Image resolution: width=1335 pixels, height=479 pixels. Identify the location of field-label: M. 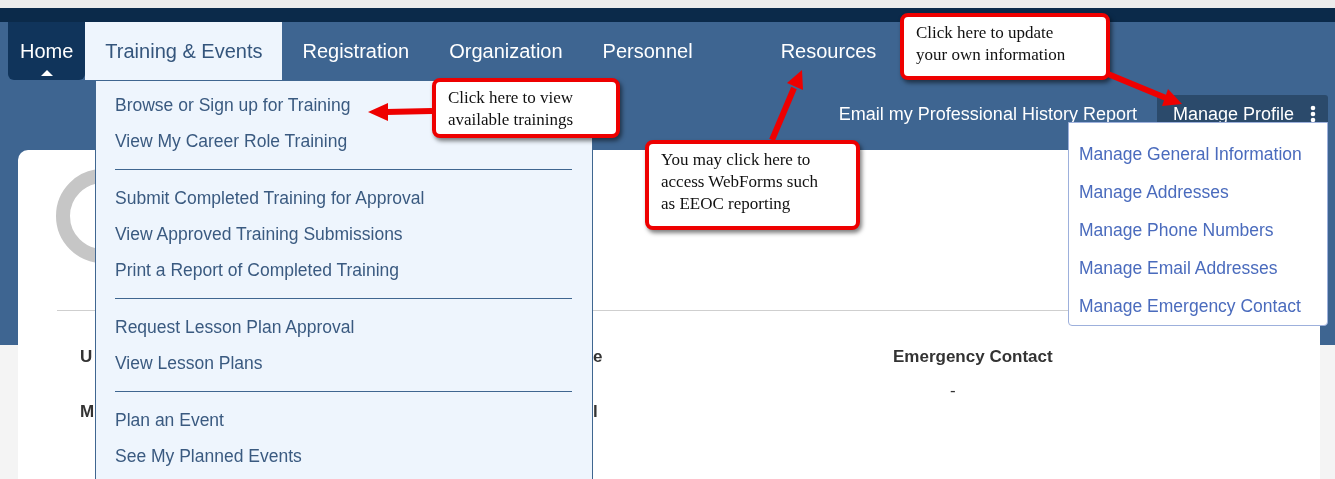
(87, 412).